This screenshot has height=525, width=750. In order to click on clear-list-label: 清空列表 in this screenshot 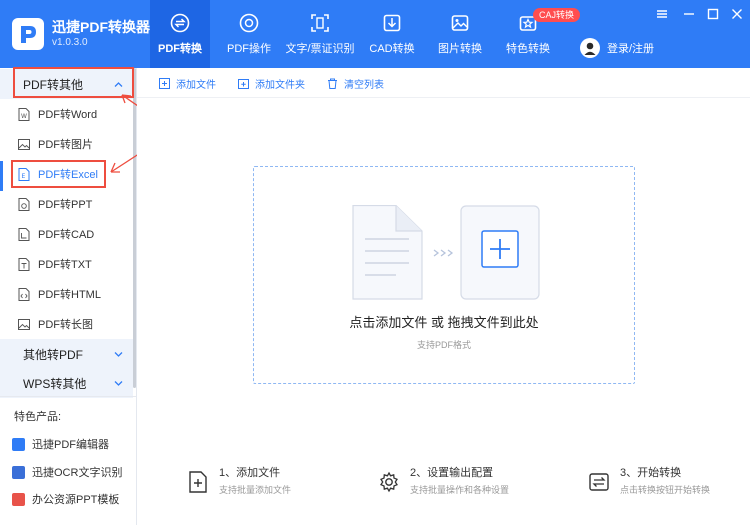, I will do `click(364, 85)`.